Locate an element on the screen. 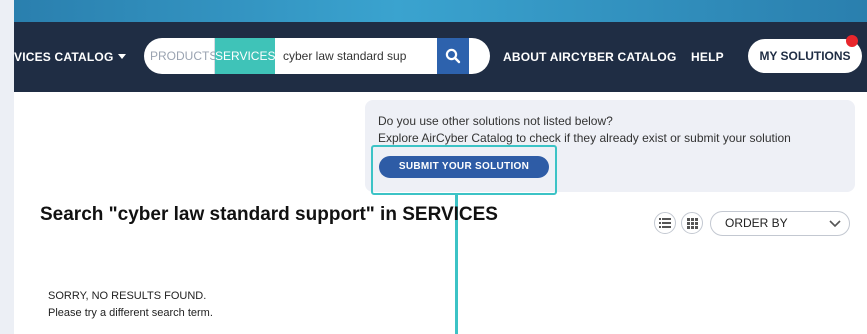 The image size is (867, 334). search-icon is located at coordinates (453, 56).